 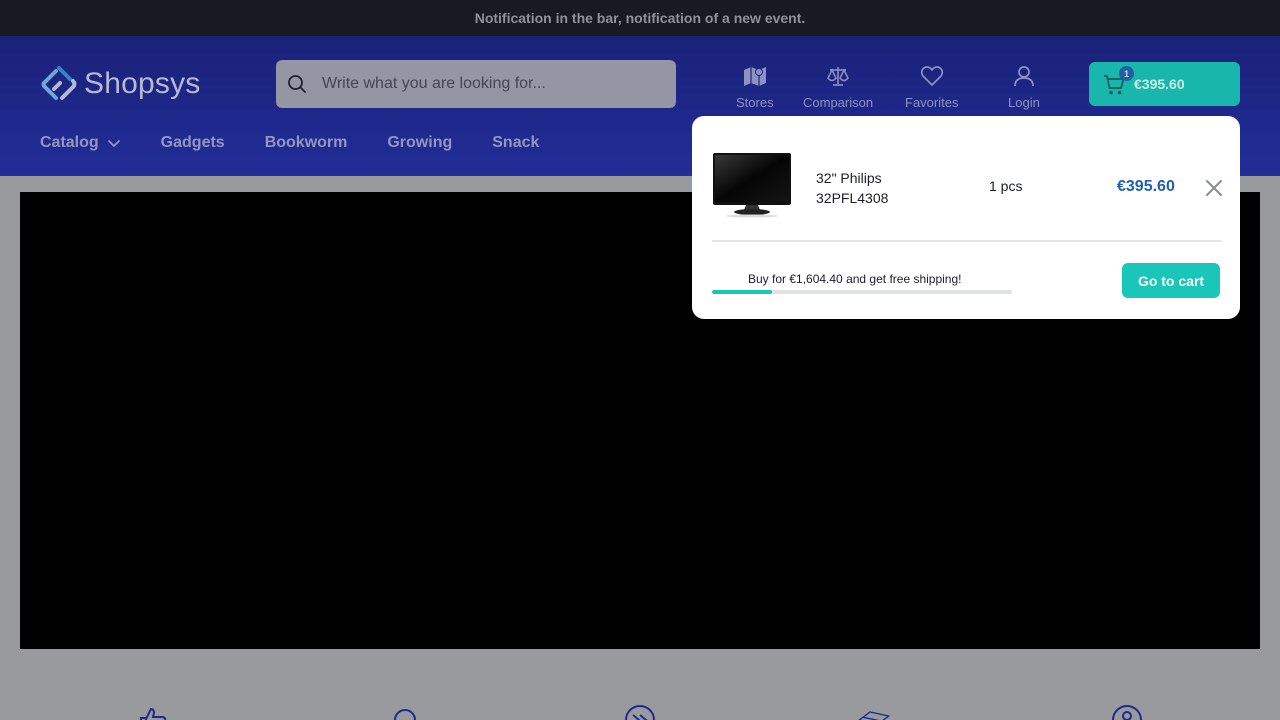 I want to click on scales-icon, so click(x=838, y=76).